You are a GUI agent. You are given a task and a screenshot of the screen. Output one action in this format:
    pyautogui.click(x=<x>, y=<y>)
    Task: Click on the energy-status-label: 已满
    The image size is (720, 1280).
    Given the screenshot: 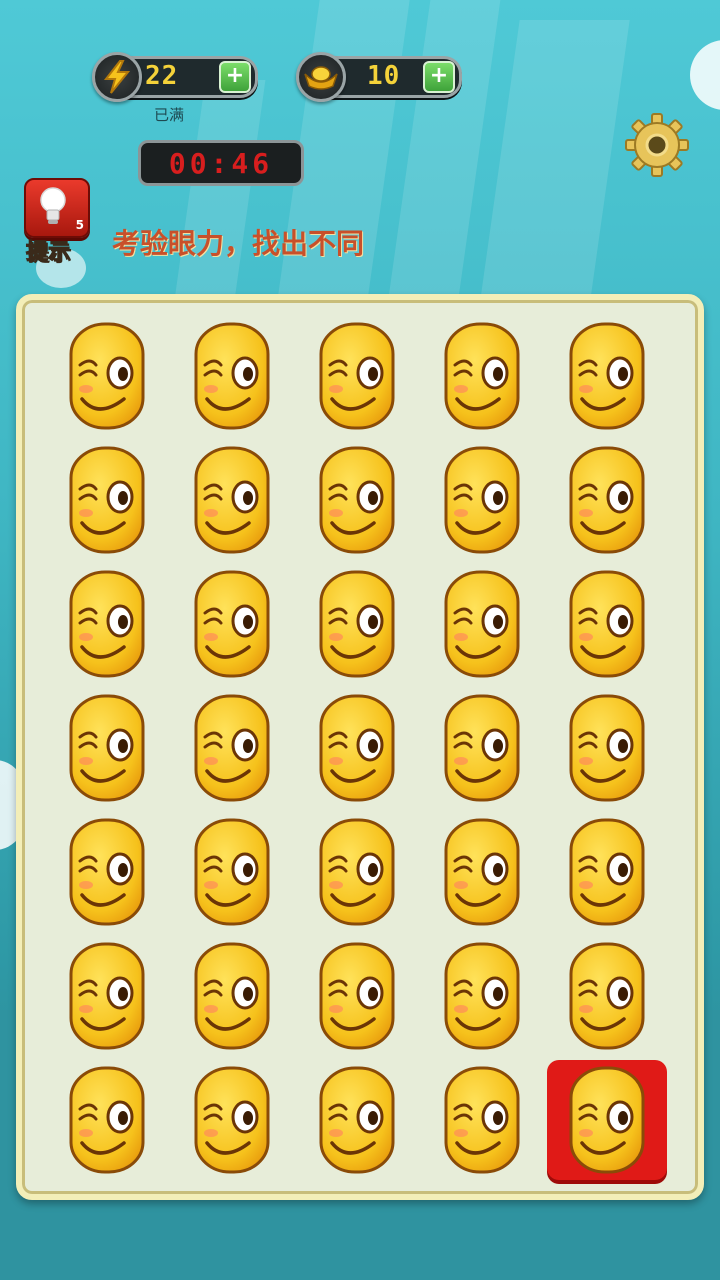 What is the action you would take?
    pyautogui.click(x=169, y=115)
    